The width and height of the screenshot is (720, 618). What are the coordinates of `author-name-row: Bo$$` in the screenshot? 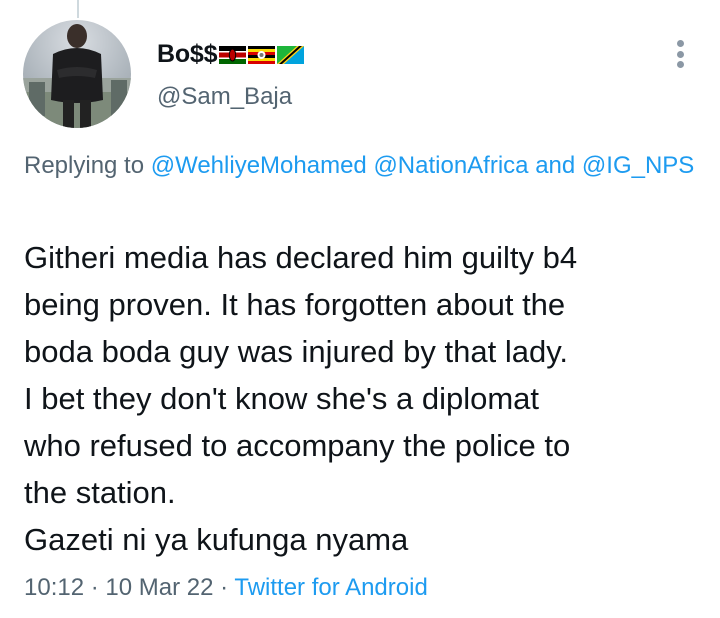 It's located at (231, 54).